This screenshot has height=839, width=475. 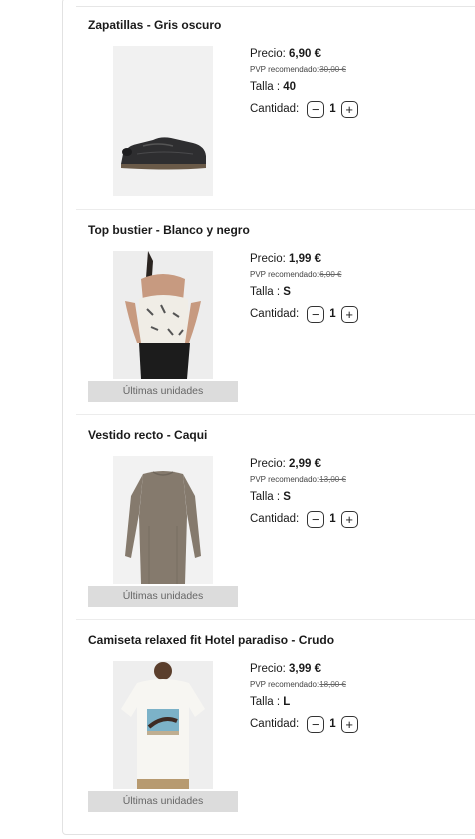 What do you see at coordinates (332, 69) in the screenshot?
I see `pvp-value: 30,00 €` at bounding box center [332, 69].